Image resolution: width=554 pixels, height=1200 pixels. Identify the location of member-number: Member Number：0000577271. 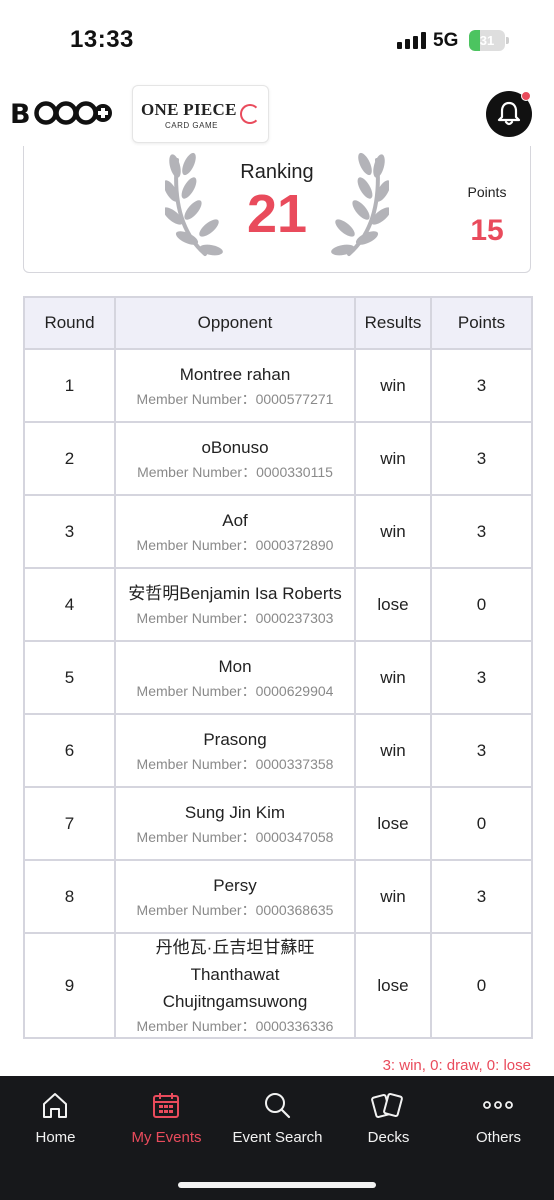
(235, 399).